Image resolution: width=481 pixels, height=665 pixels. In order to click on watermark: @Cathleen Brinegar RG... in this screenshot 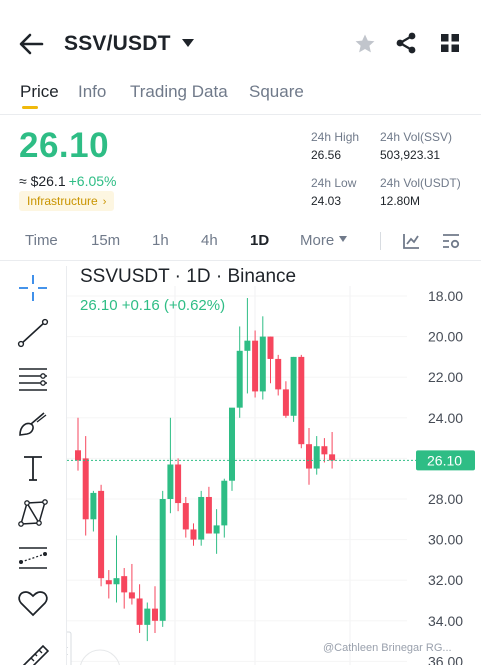, I will do `click(387, 648)`.